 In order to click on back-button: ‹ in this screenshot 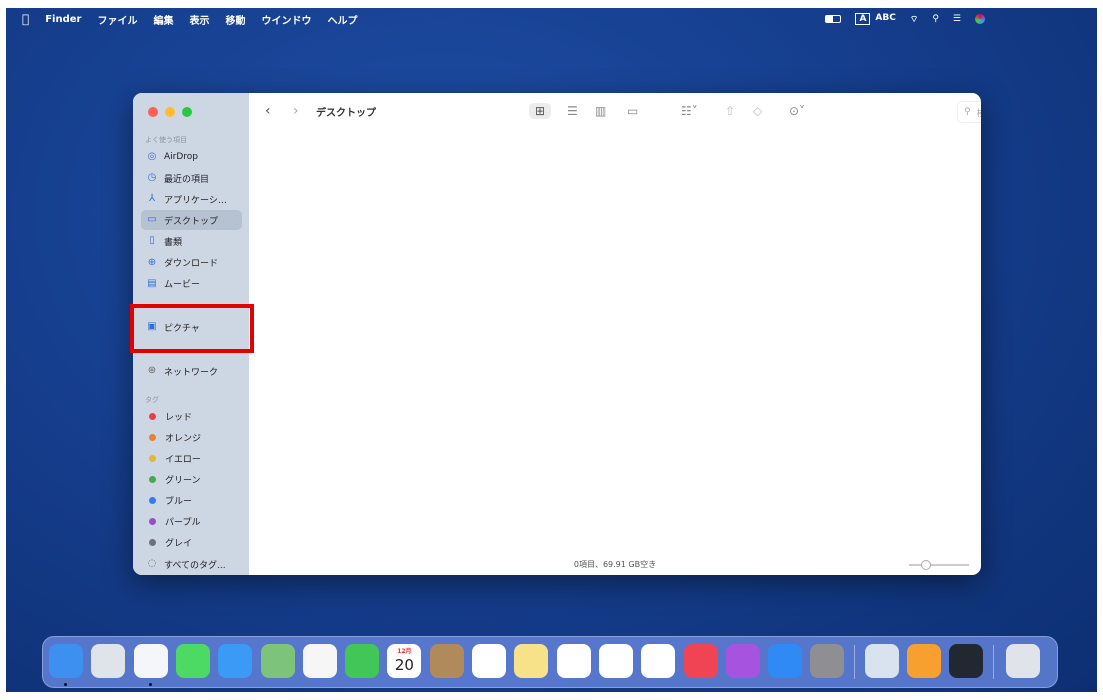, I will do `click(268, 111)`.